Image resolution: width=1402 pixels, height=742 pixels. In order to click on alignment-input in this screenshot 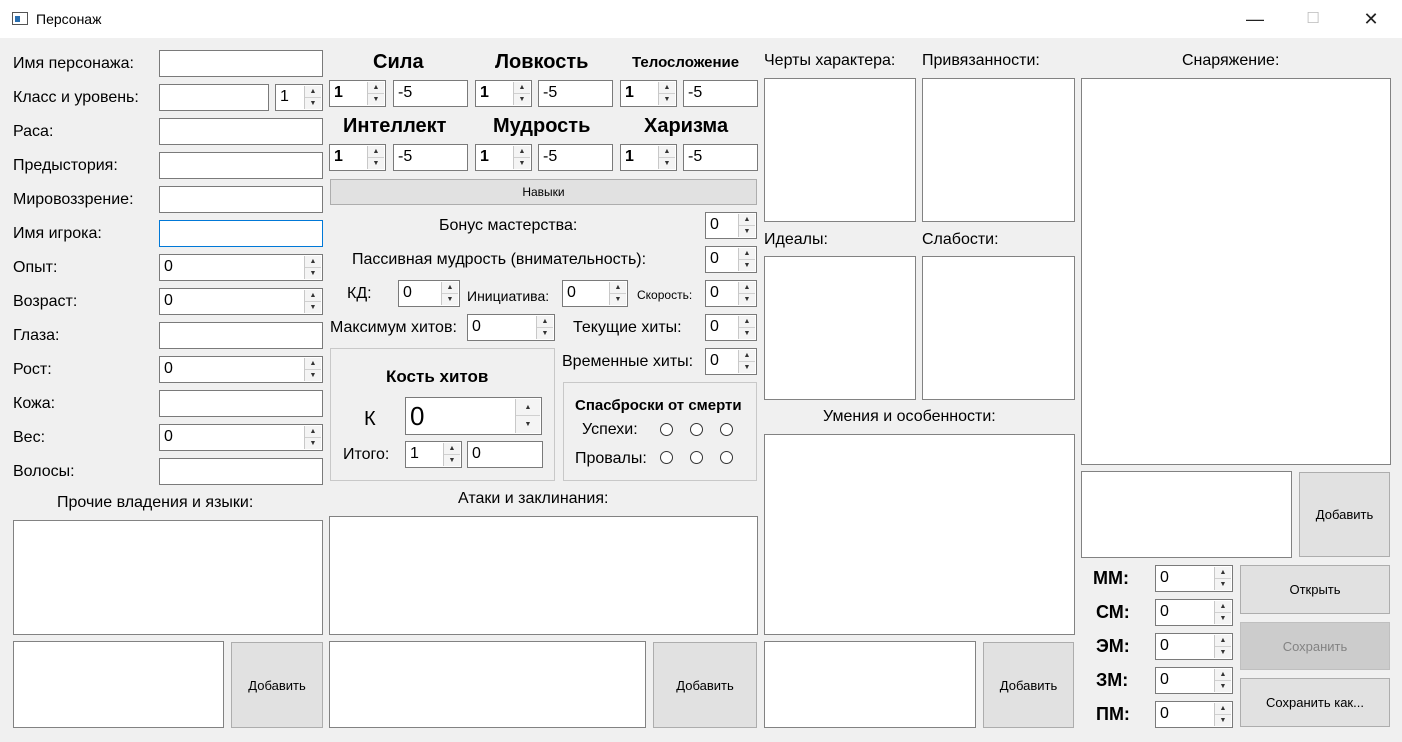, I will do `click(241, 199)`.